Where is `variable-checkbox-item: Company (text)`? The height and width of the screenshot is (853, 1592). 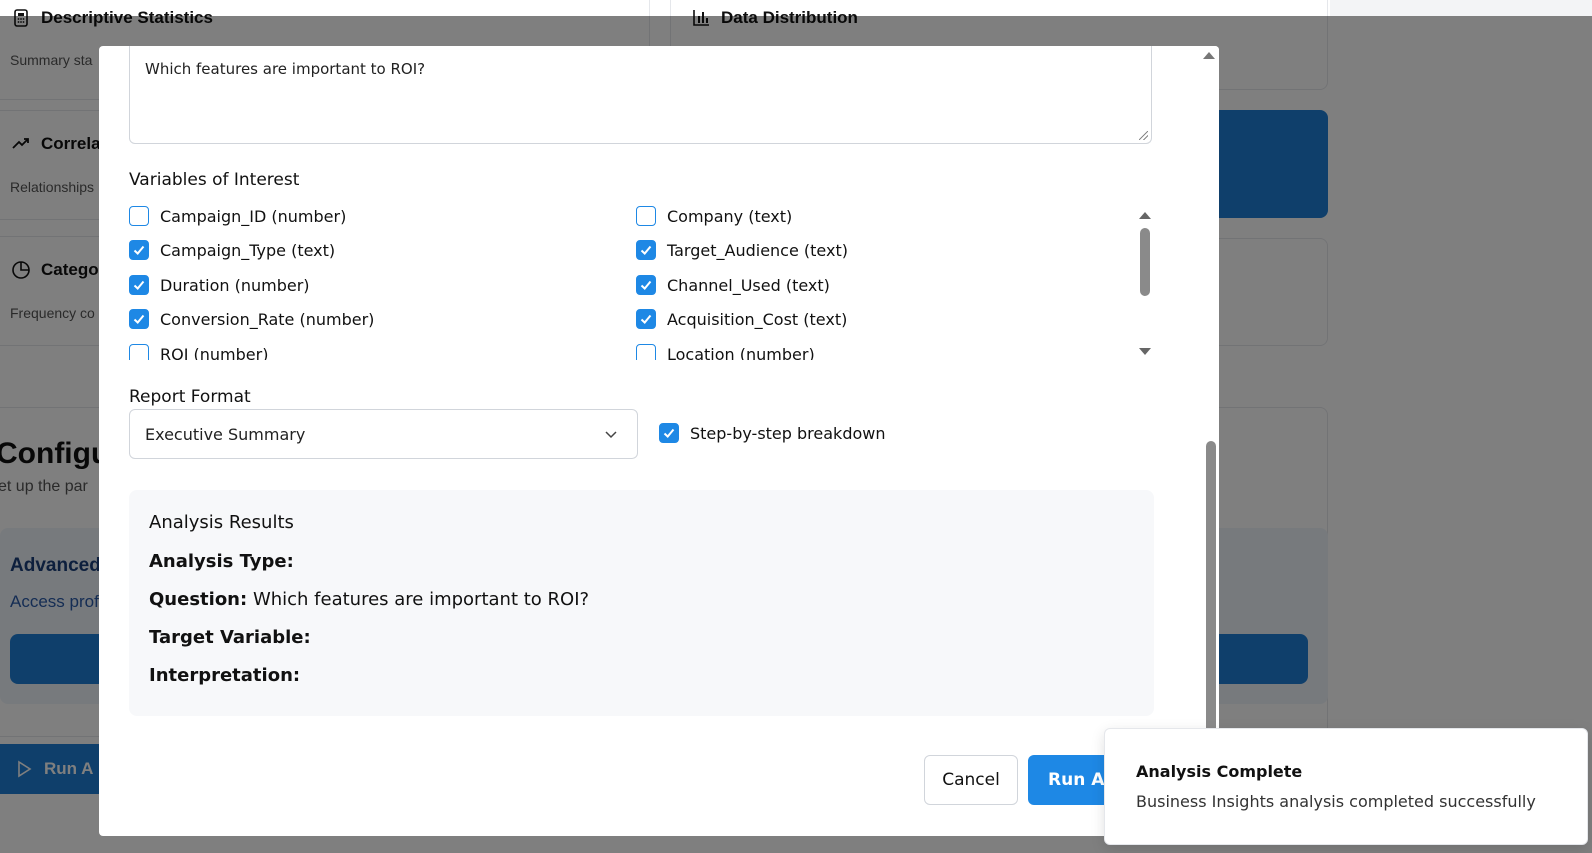 variable-checkbox-item: Company (text) is located at coordinates (714, 216).